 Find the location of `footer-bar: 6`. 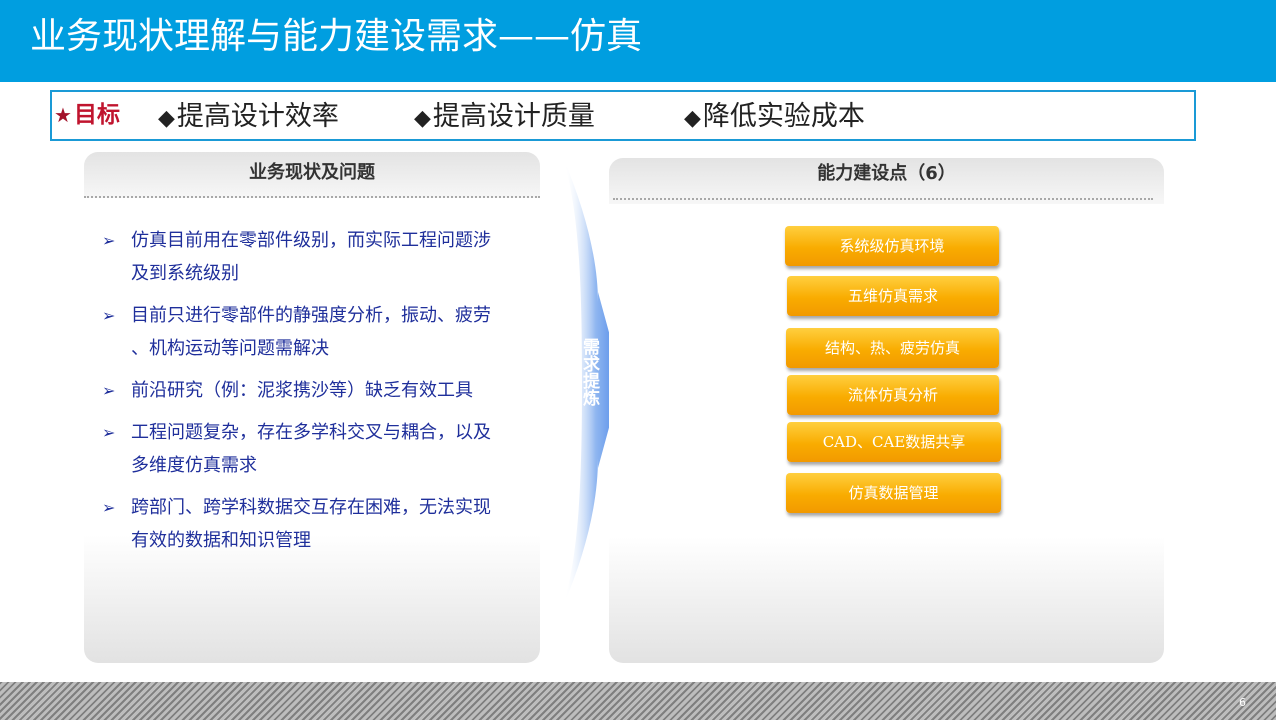

footer-bar: 6 is located at coordinates (638, 701).